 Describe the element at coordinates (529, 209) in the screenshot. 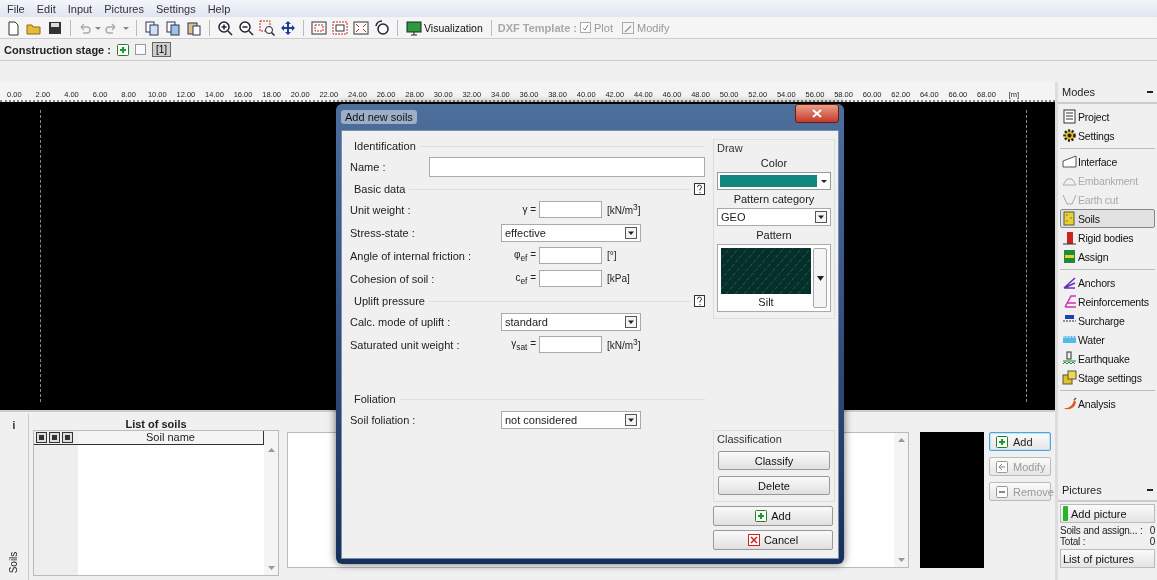

I see `symbol-label: γ =` at that location.